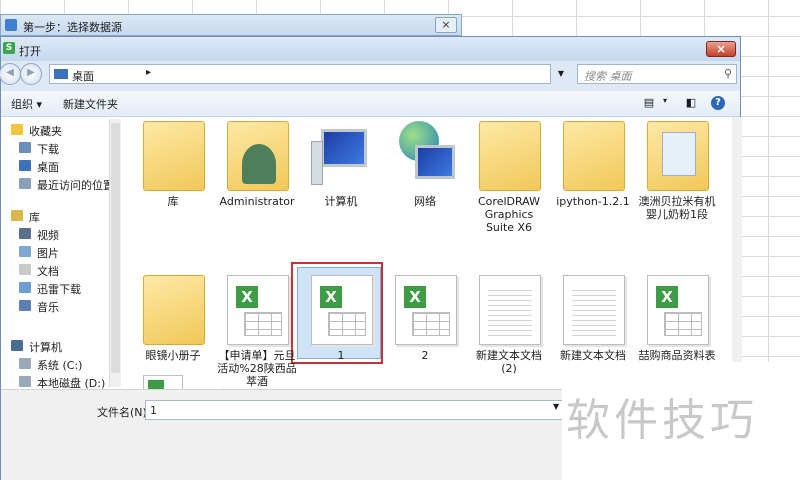 This screenshot has width=800, height=480. I want to click on document-icon, so click(25, 269).